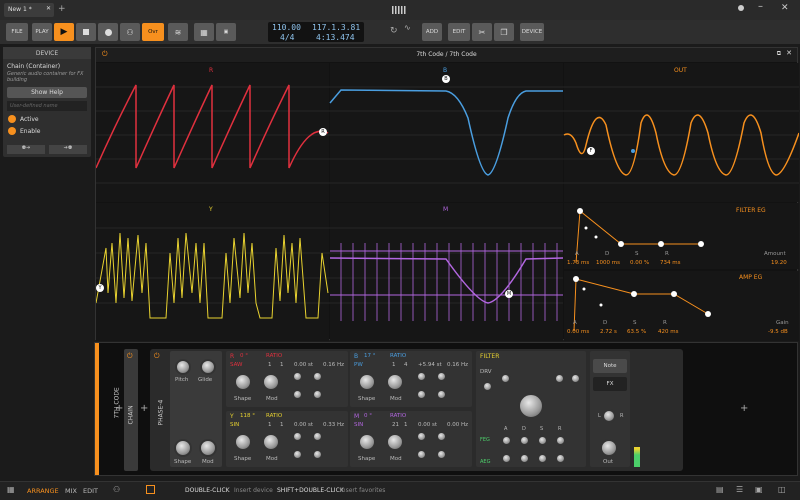  Describe the element at coordinates (459, 32) in the screenshot. I see `edit-button: EDIT` at that location.